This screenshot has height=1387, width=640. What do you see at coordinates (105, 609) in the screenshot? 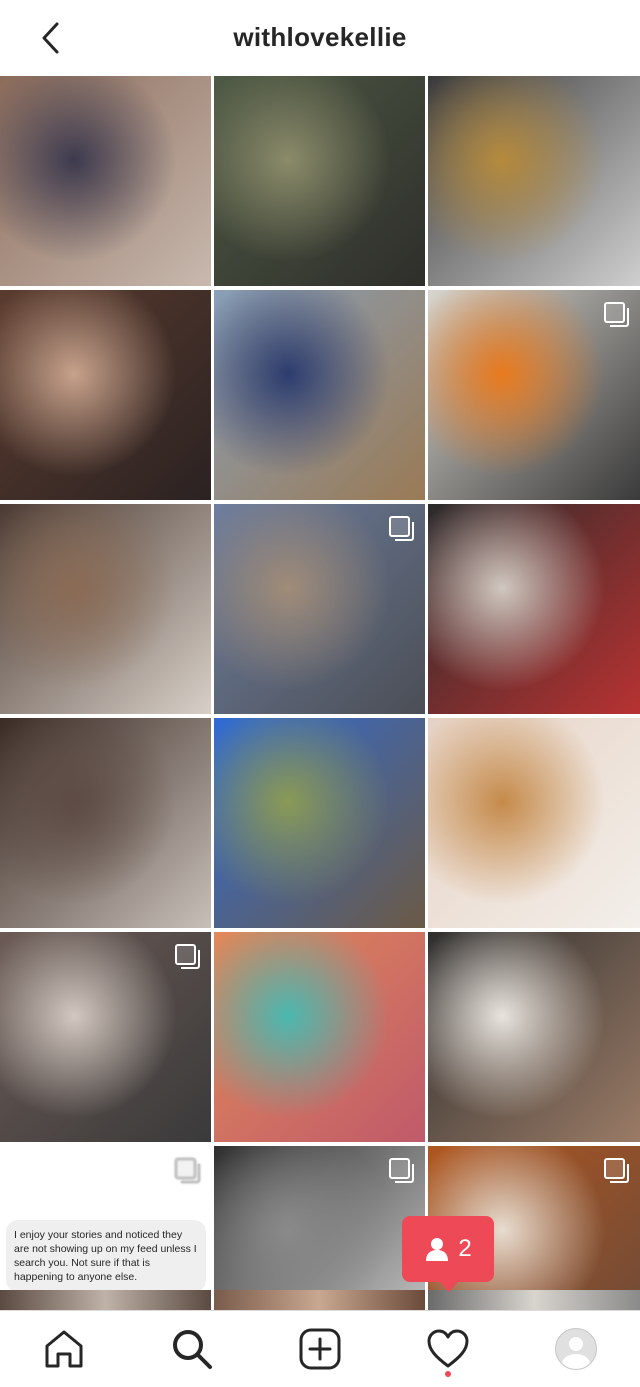
I see `boy-kitchen-counter-post` at bounding box center [105, 609].